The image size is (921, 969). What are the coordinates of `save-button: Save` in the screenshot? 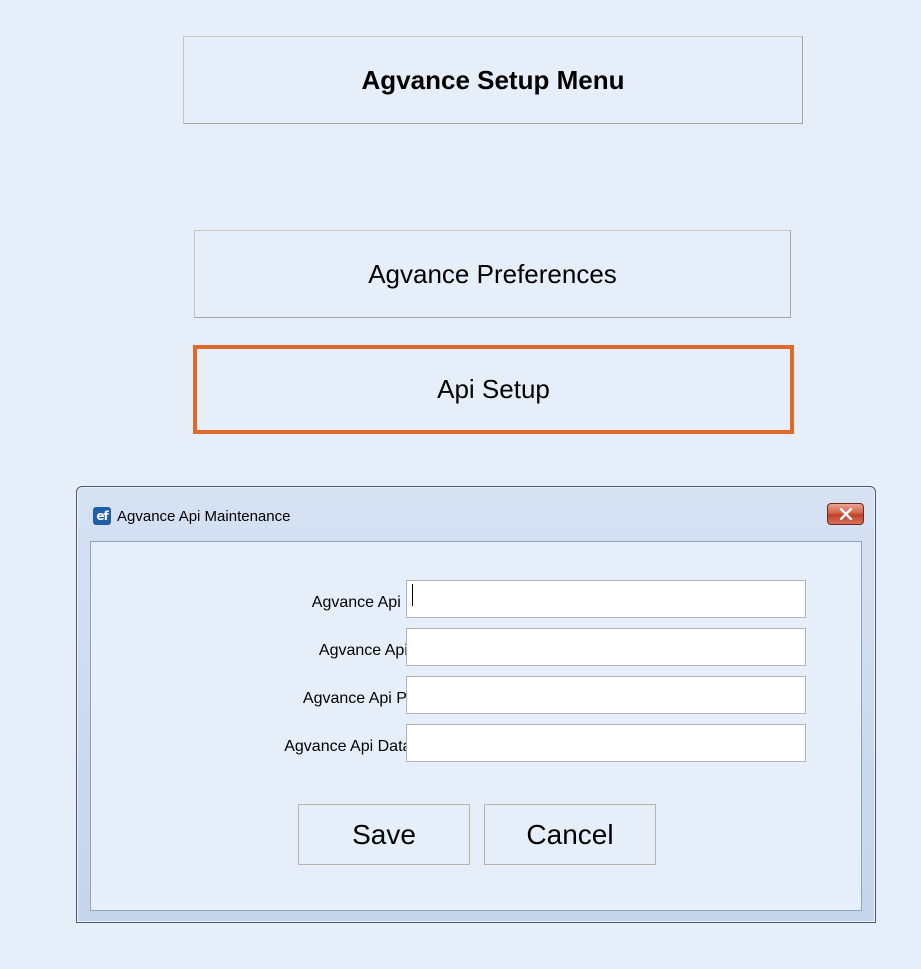 It's located at (384, 834).